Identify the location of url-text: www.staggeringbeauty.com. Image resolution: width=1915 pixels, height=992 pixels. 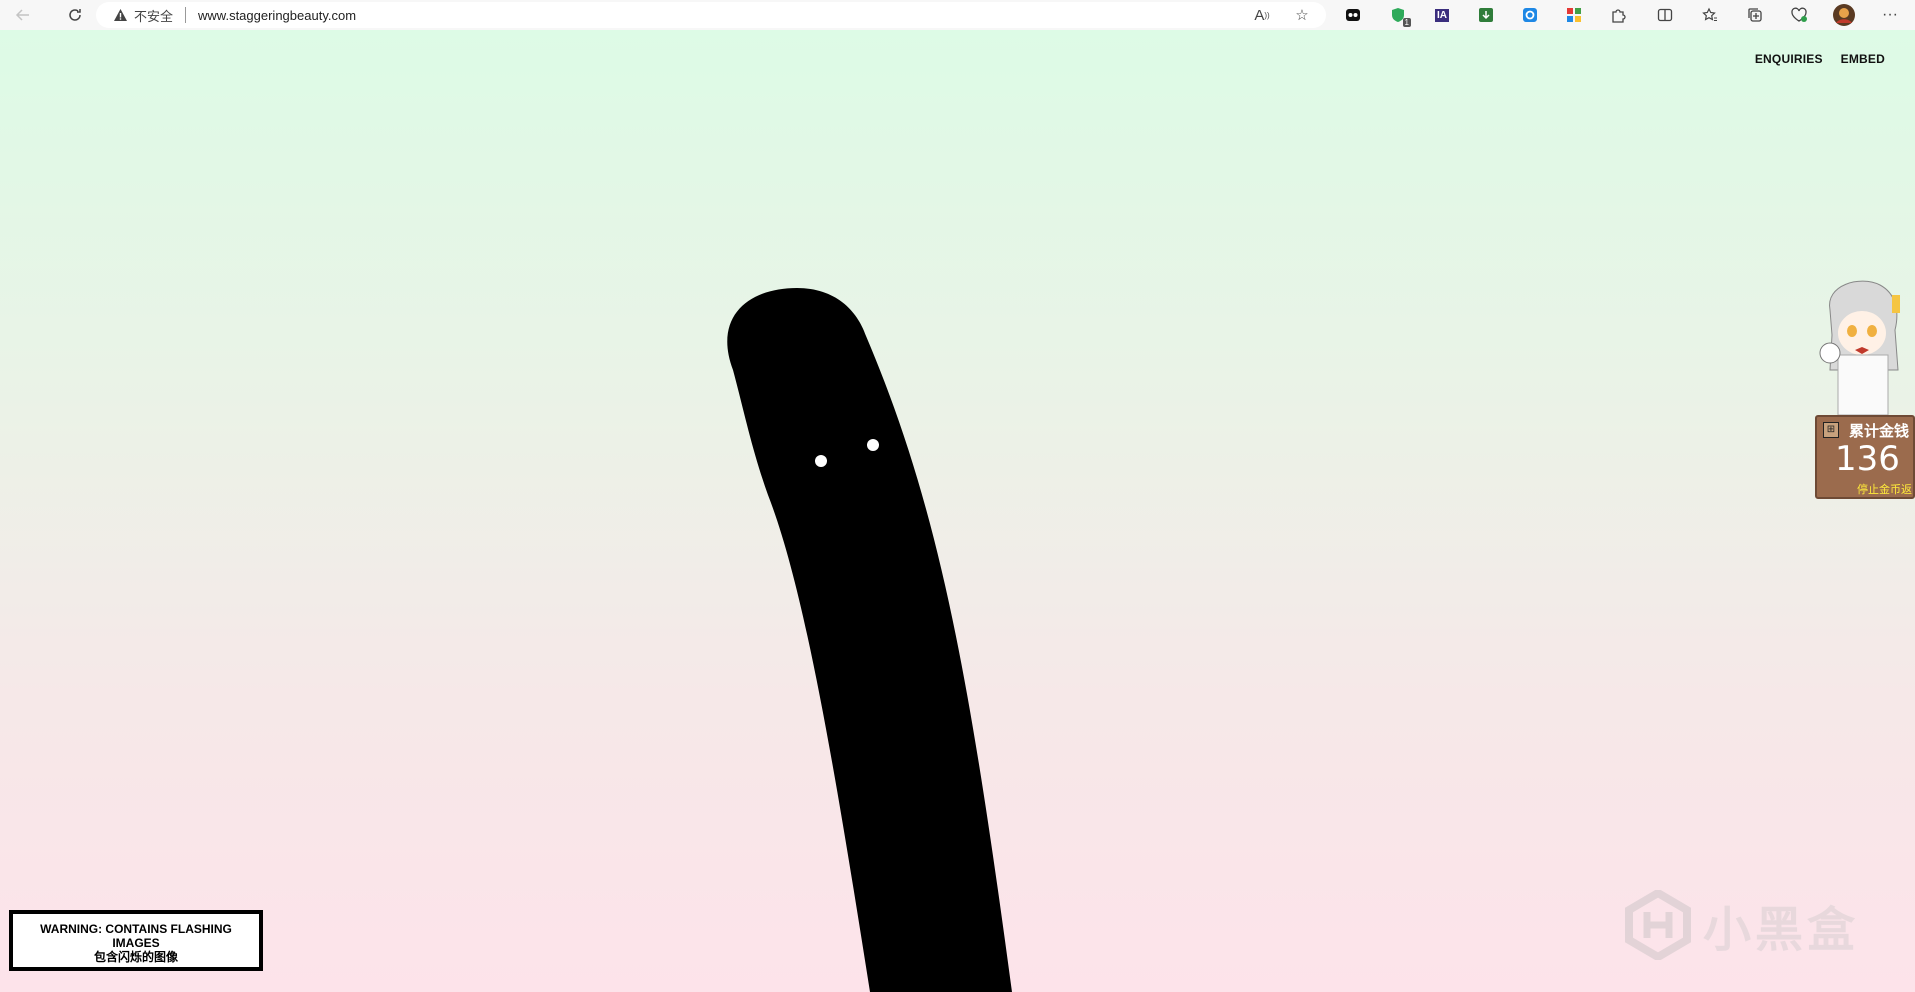
(277, 15).